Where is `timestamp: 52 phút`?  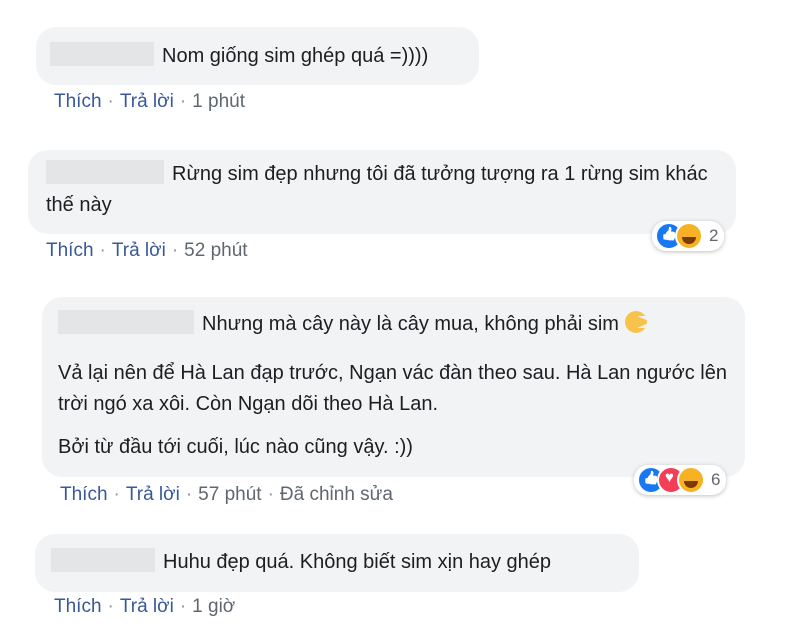 timestamp: 52 phút is located at coordinates (215, 250).